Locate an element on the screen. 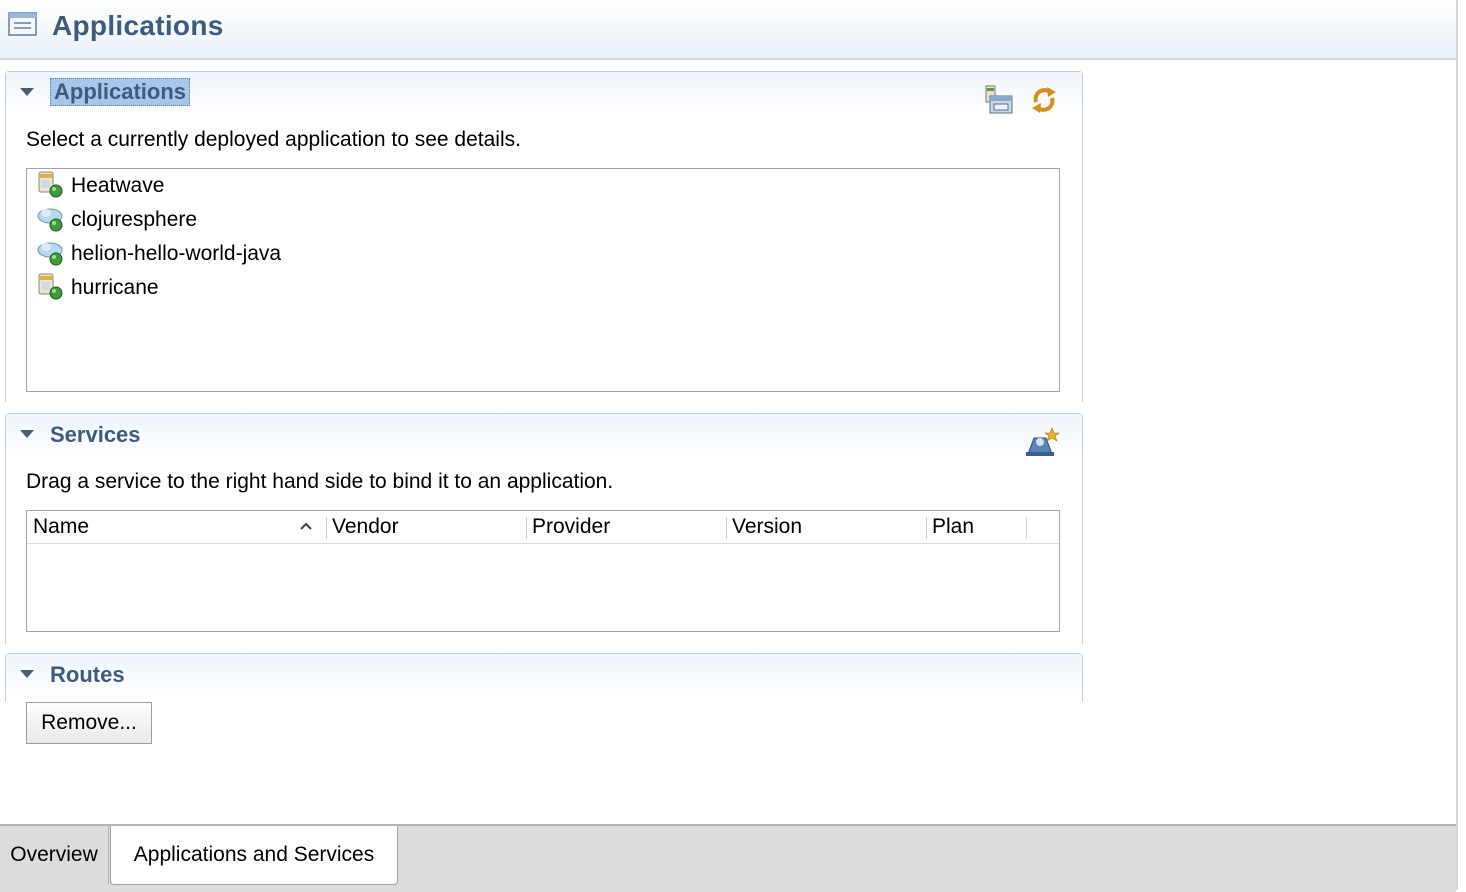 This screenshot has height=892, width=1466. list-item-heatwave: Heatwave is located at coordinates (100, 186).